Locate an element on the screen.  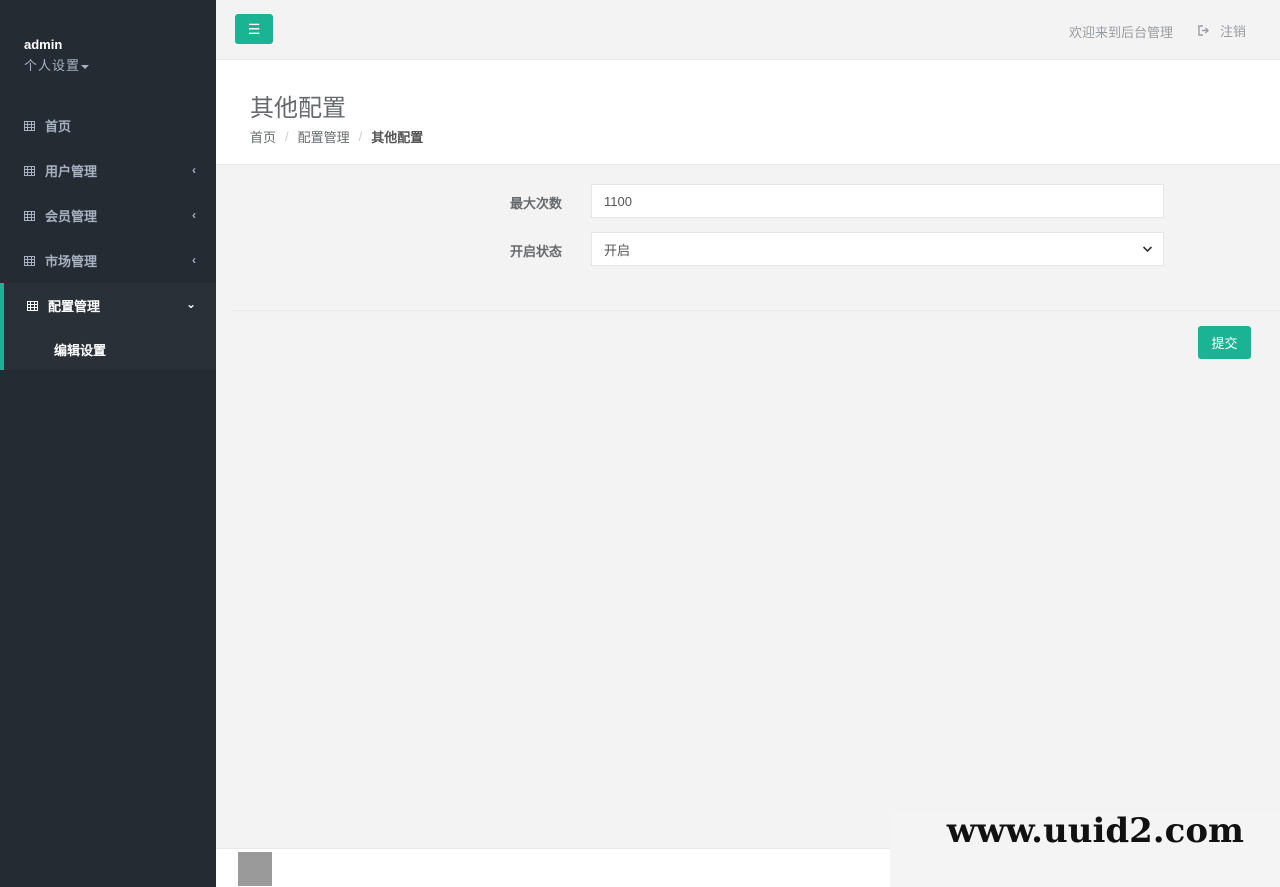
sidebar-item-label: 用户管理 is located at coordinates (71, 171).